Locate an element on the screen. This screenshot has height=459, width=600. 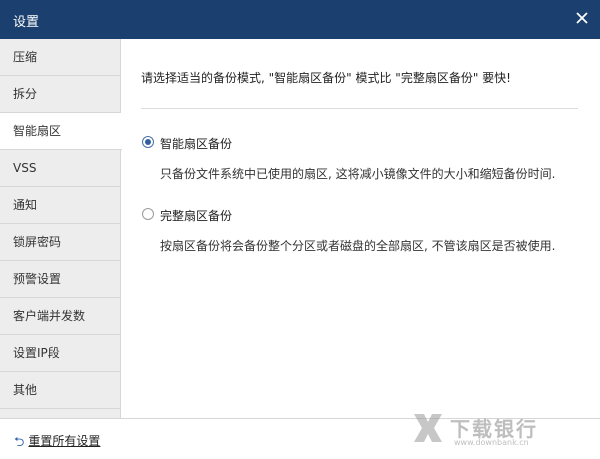
sidebar-item-client-concurrency: 客户端并发数 is located at coordinates (60, 316).